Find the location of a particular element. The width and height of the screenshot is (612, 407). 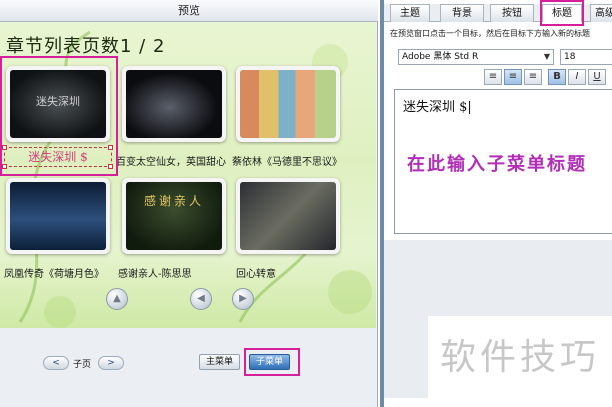

align-right-icon: ≡ is located at coordinates (533, 77).